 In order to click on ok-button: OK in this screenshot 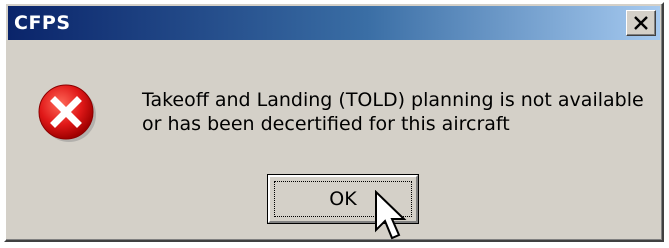, I will do `click(343, 199)`.